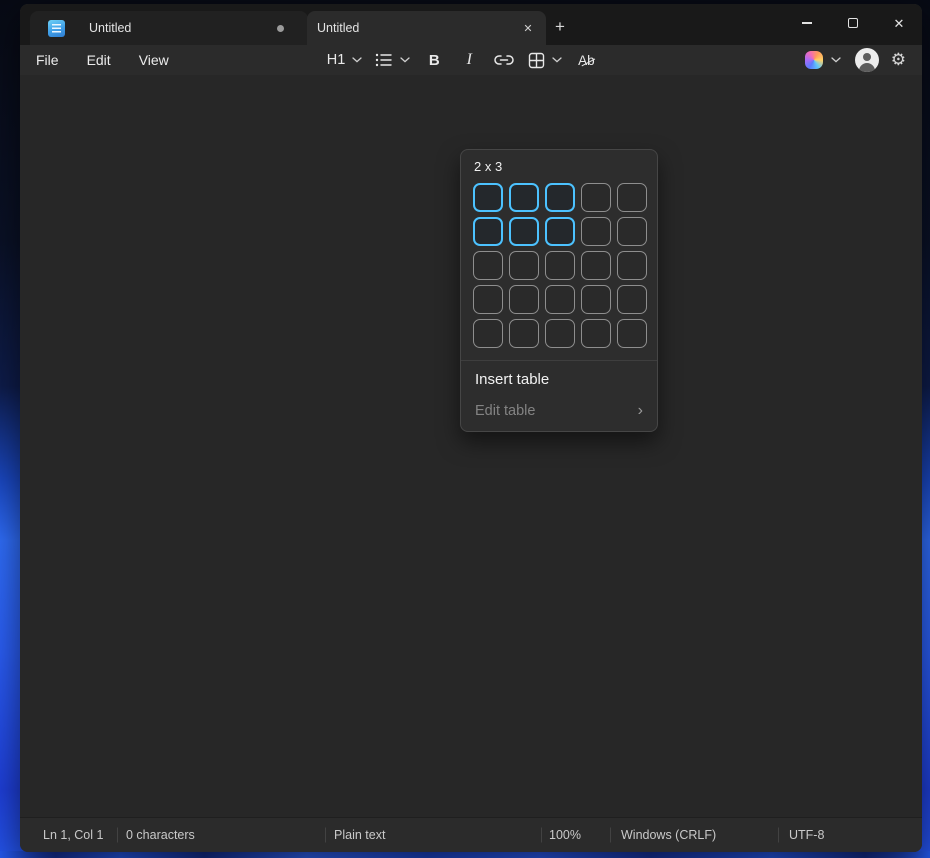 This screenshot has width=930, height=858. What do you see at coordinates (537, 60) in the screenshot?
I see `table-icon` at bounding box center [537, 60].